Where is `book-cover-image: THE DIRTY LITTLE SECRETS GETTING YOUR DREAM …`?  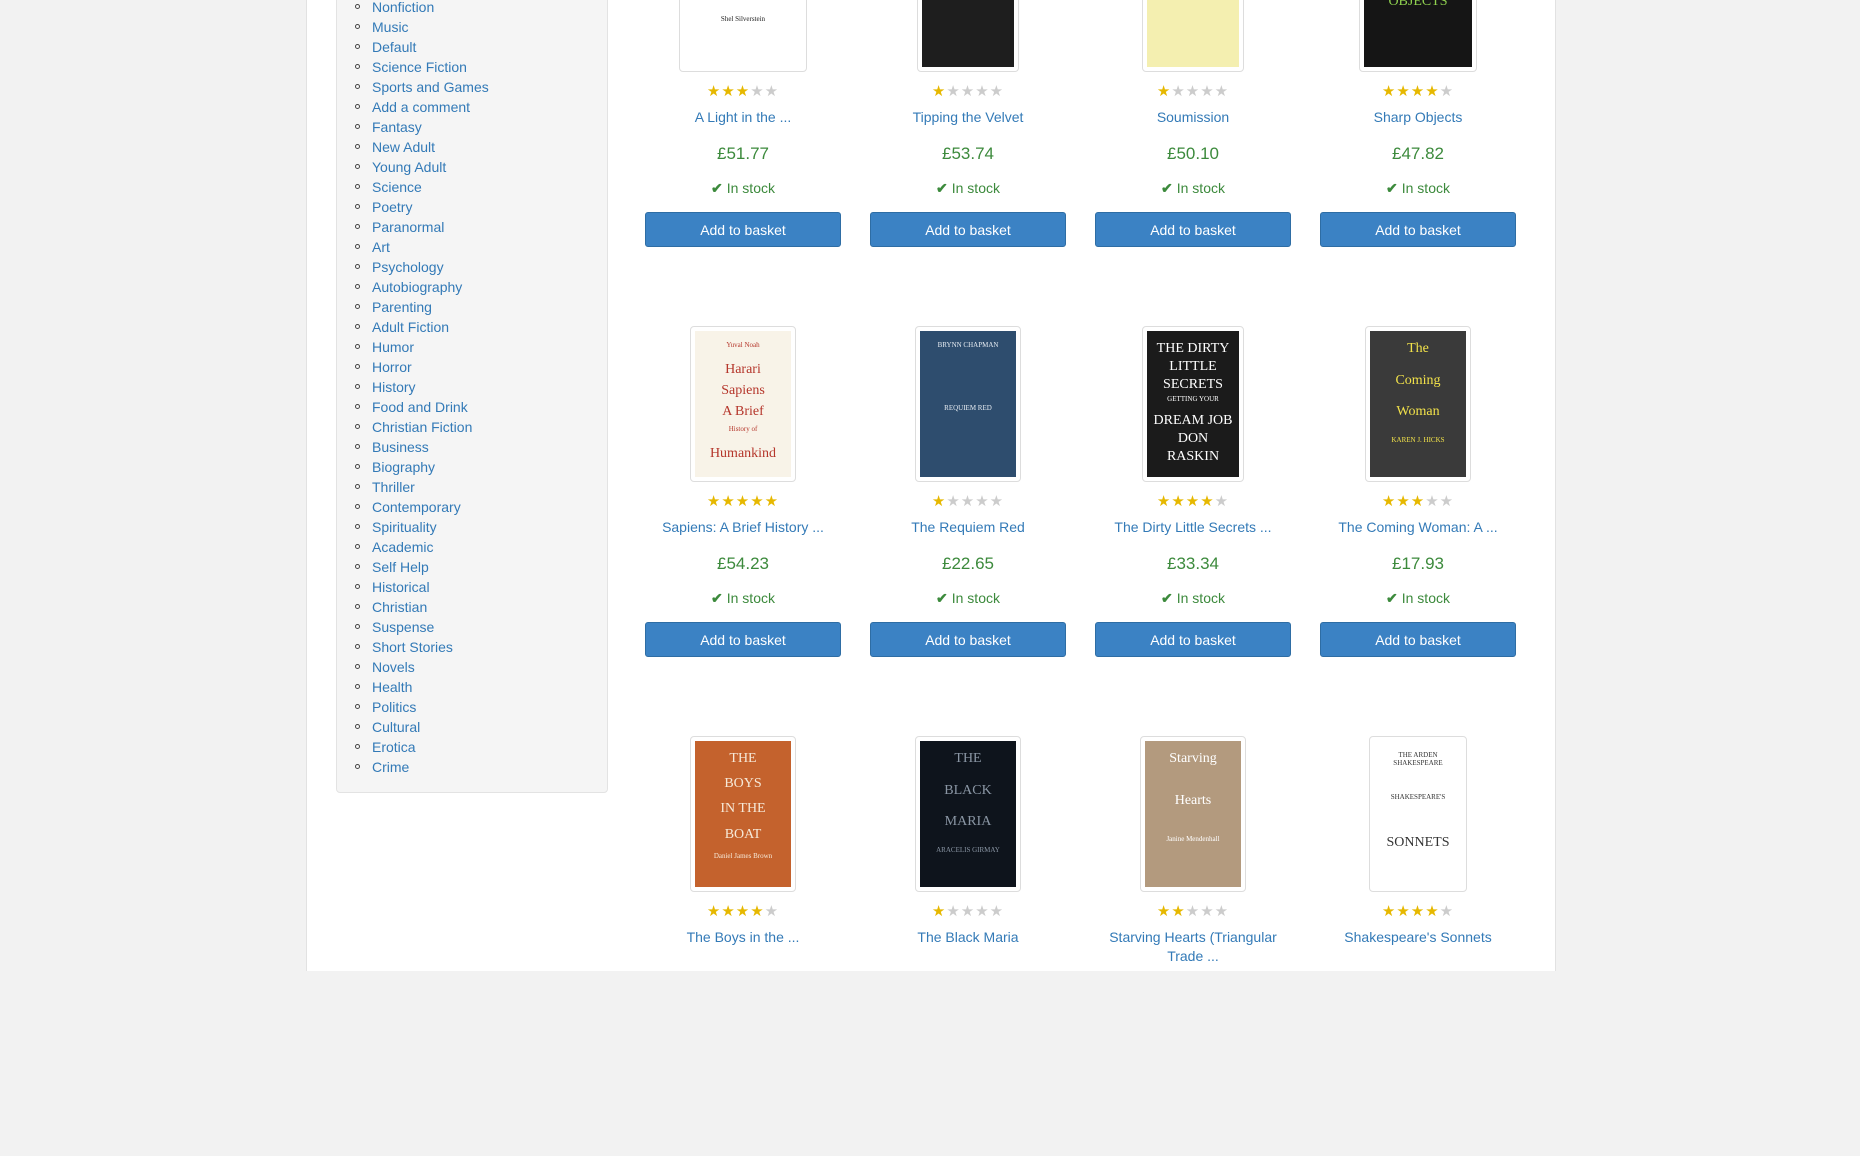 book-cover-image: THE DIRTY LITTLE SECRETS GETTING YOUR DREAM … is located at coordinates (1193, 404).